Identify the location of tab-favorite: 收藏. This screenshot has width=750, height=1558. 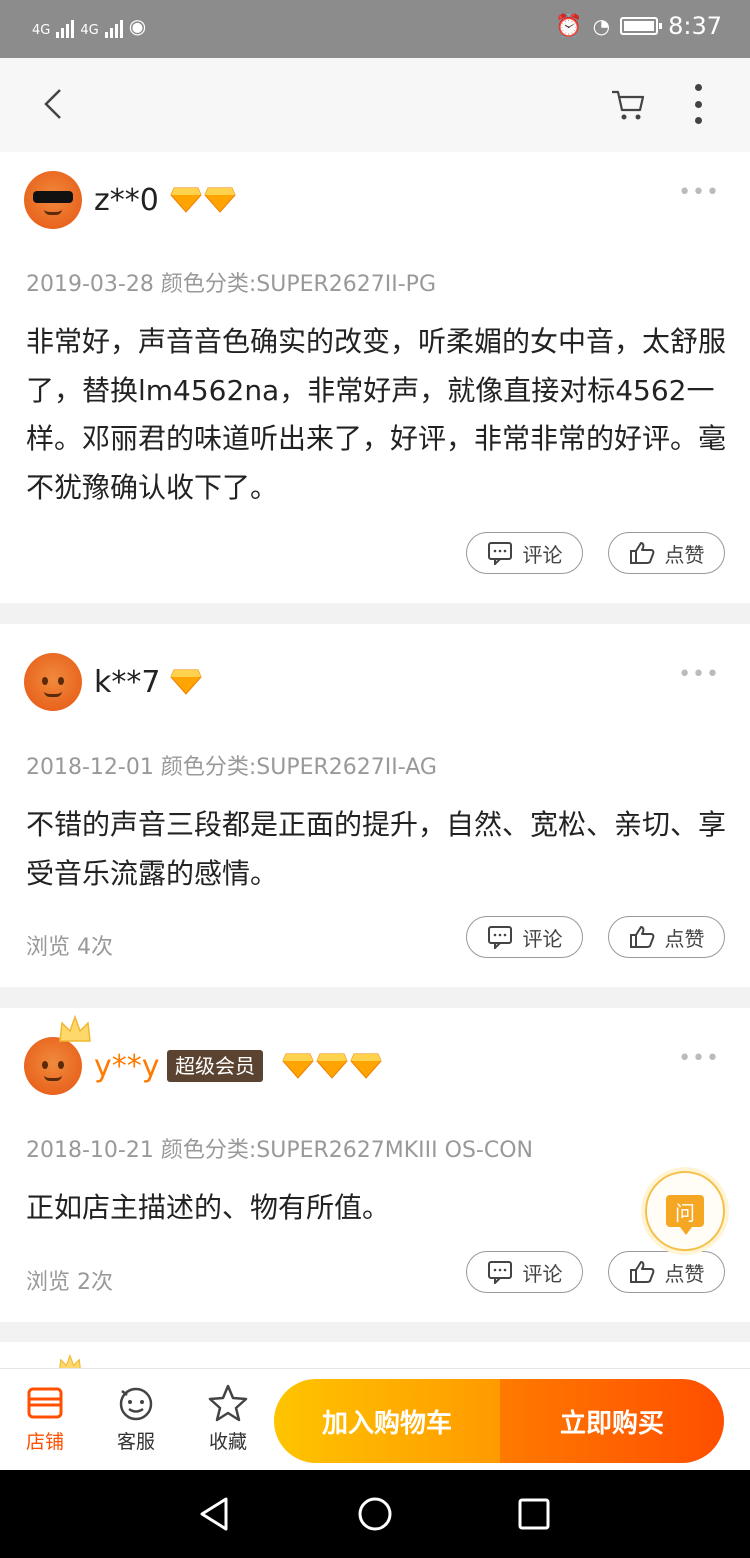
(228, 1418).